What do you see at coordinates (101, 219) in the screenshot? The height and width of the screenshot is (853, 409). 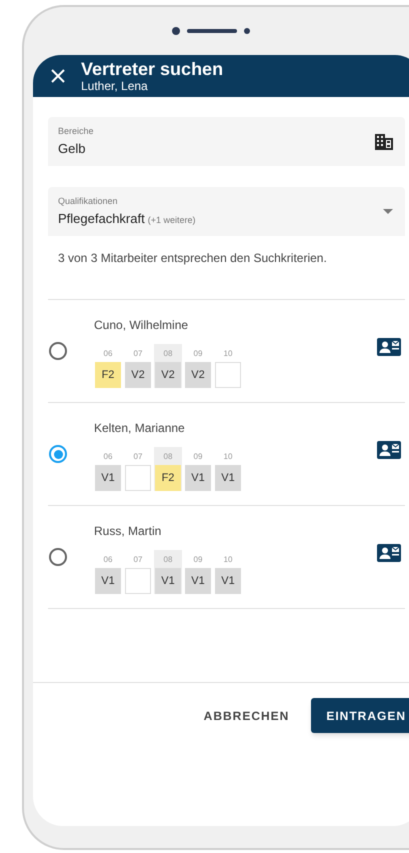 I see `field-value: Pflegefachkraft` at bounding box center [101, 219].